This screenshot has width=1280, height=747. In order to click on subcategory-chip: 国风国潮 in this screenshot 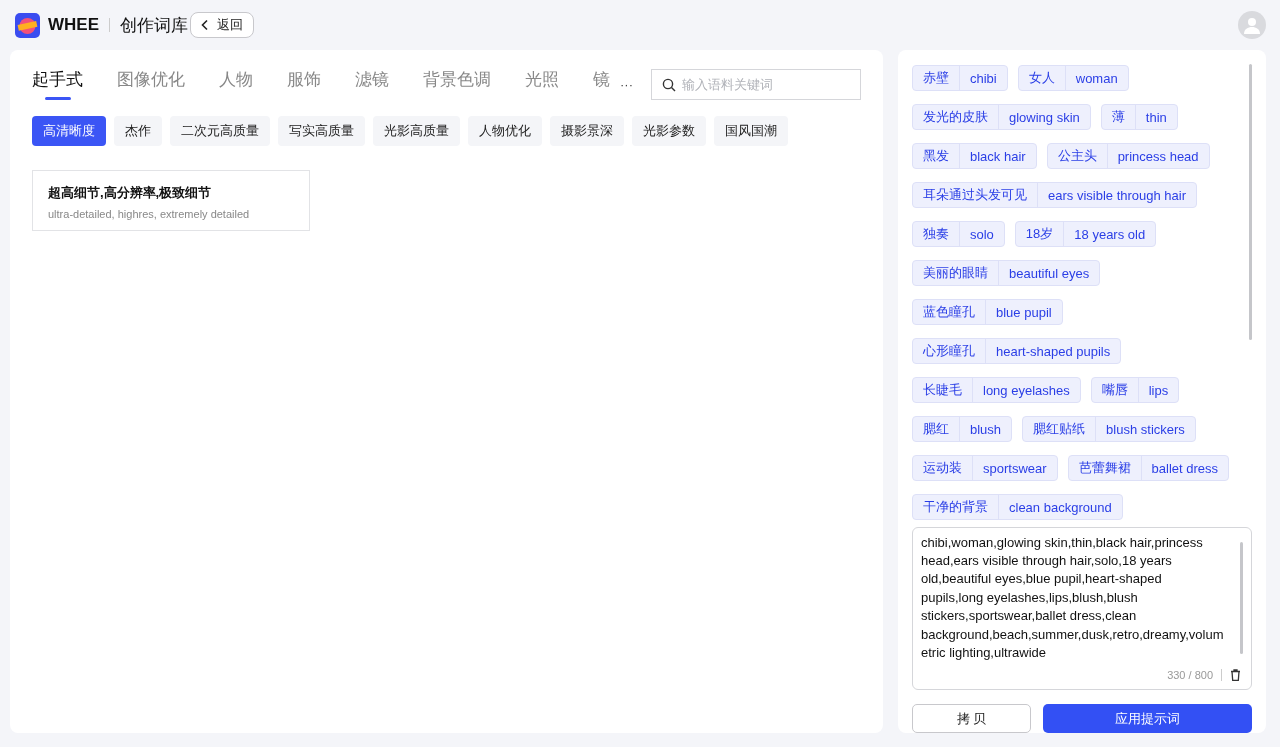, I will do `click(751, 131)`.